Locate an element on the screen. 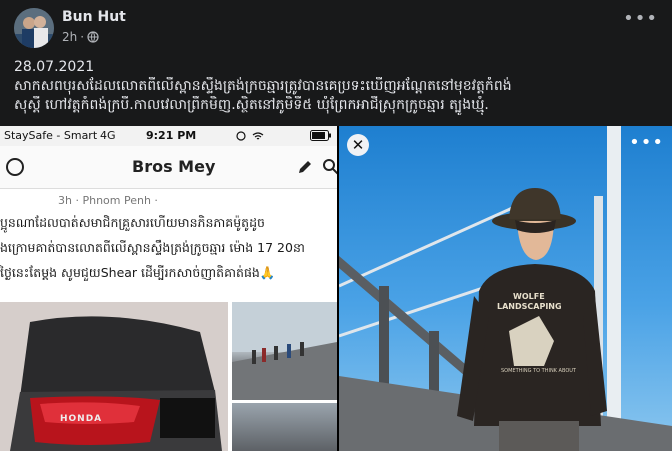 Image resolution: width=672 pixels, height=451 pixels. author-name: Bun Hut is located at coordinates (94, 17).